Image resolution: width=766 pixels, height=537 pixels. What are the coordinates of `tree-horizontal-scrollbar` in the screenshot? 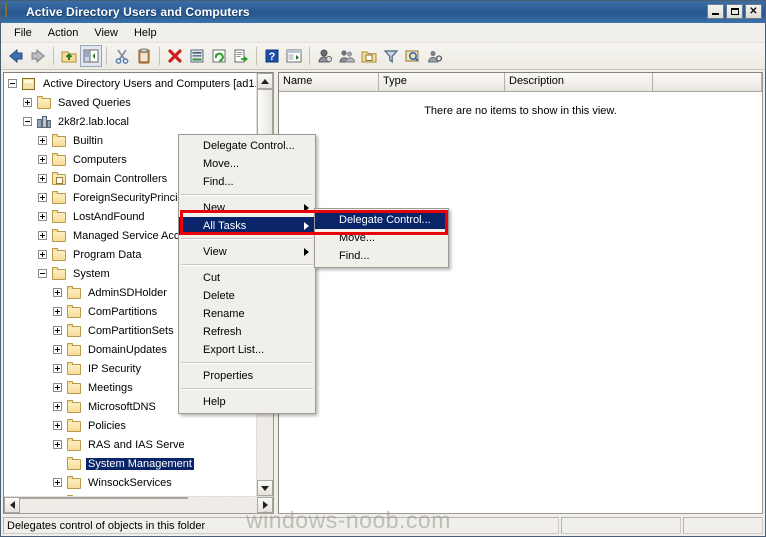 It's located at (138, 504).